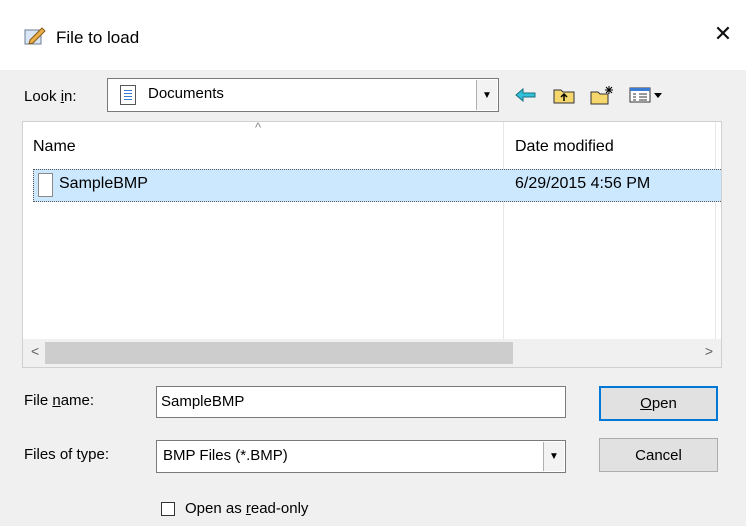  I want to click on read-only-label: Open as read-only, so click(246, 508).